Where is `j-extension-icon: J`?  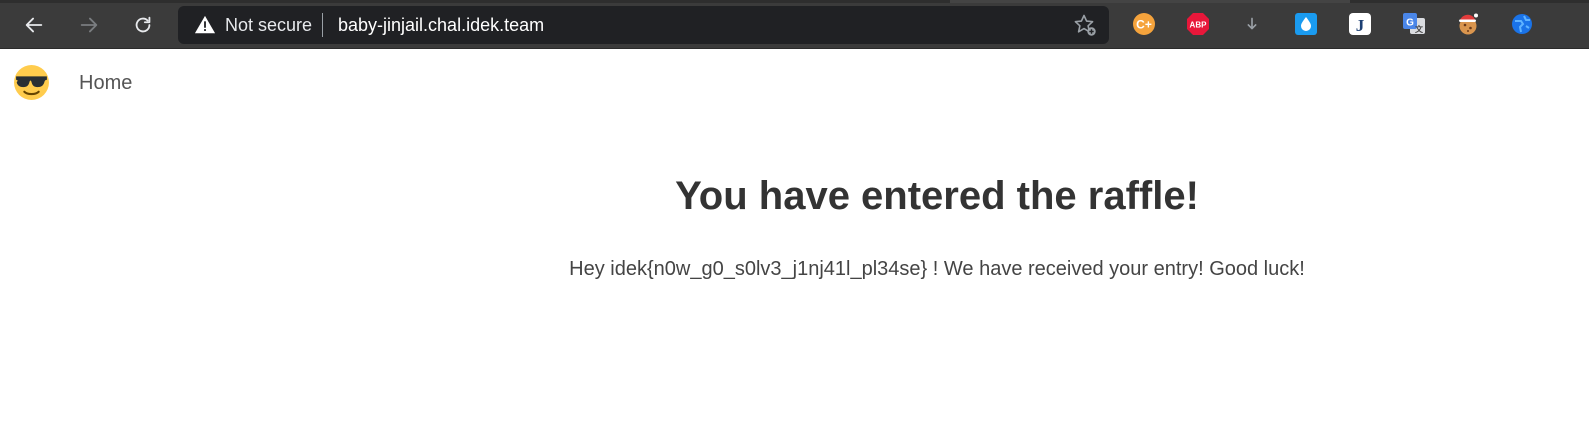 j-extension-icon: J is located at coordinates (1360, 24).